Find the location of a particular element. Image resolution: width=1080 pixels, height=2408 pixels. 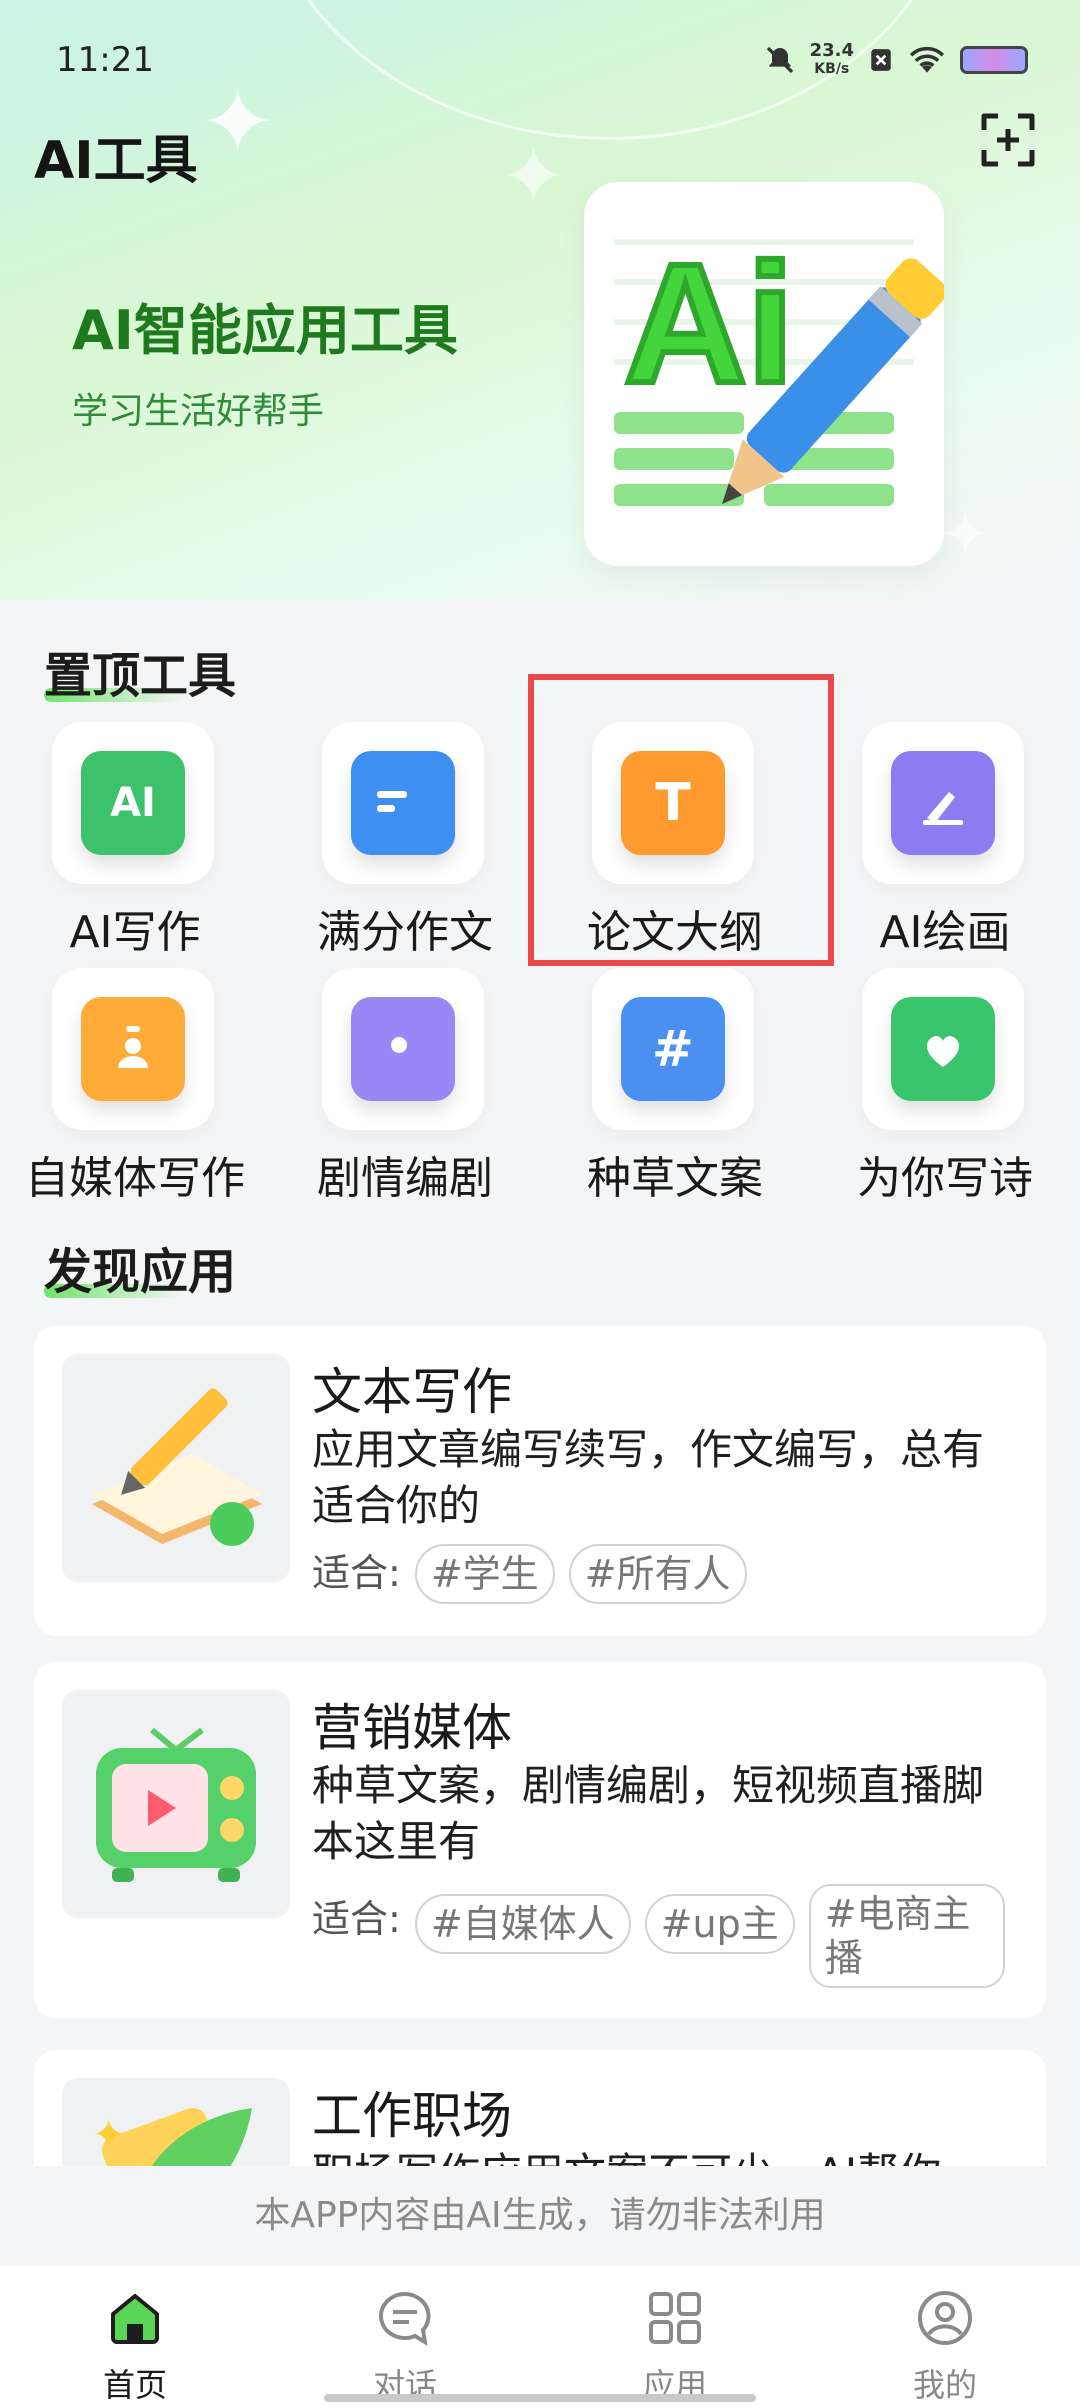

network-speed: 23.4 KB/s is located at coordinates (832, 60).